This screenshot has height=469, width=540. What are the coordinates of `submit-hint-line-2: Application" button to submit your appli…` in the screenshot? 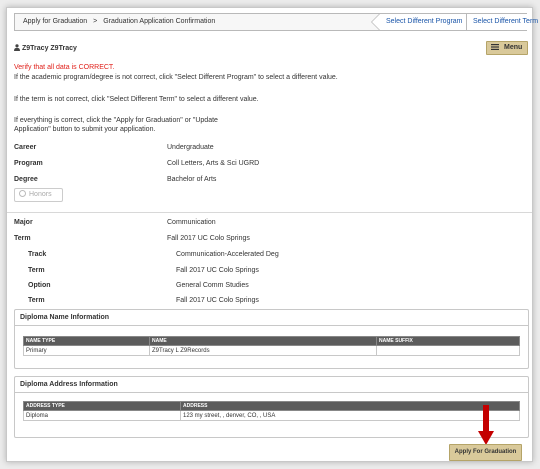 It's located at (85, 129).